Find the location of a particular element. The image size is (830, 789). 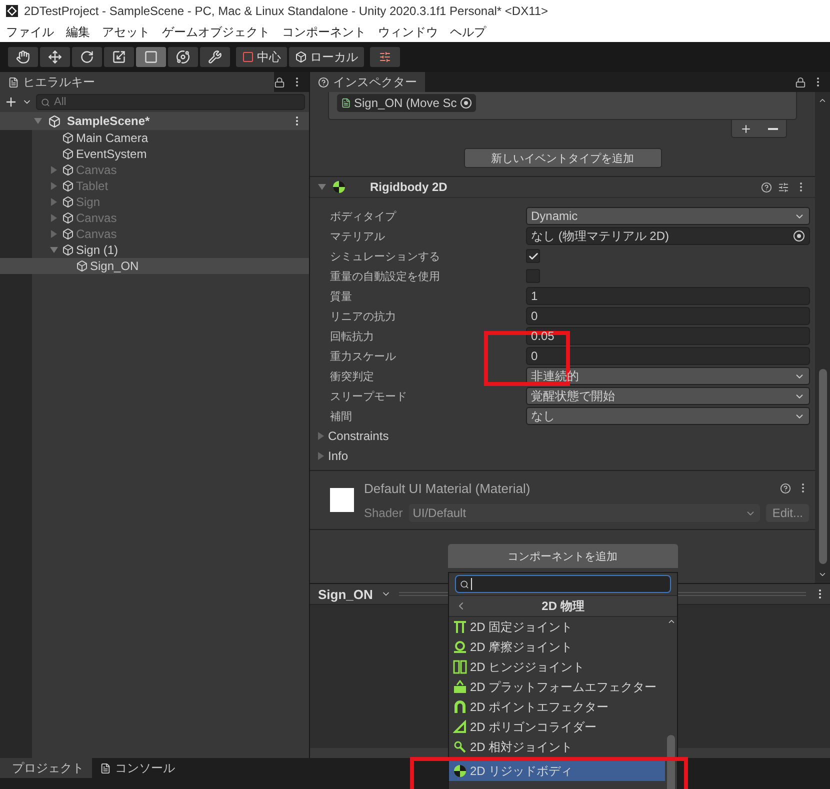

menu-item: ファイル is located at coordinates (30, 32).